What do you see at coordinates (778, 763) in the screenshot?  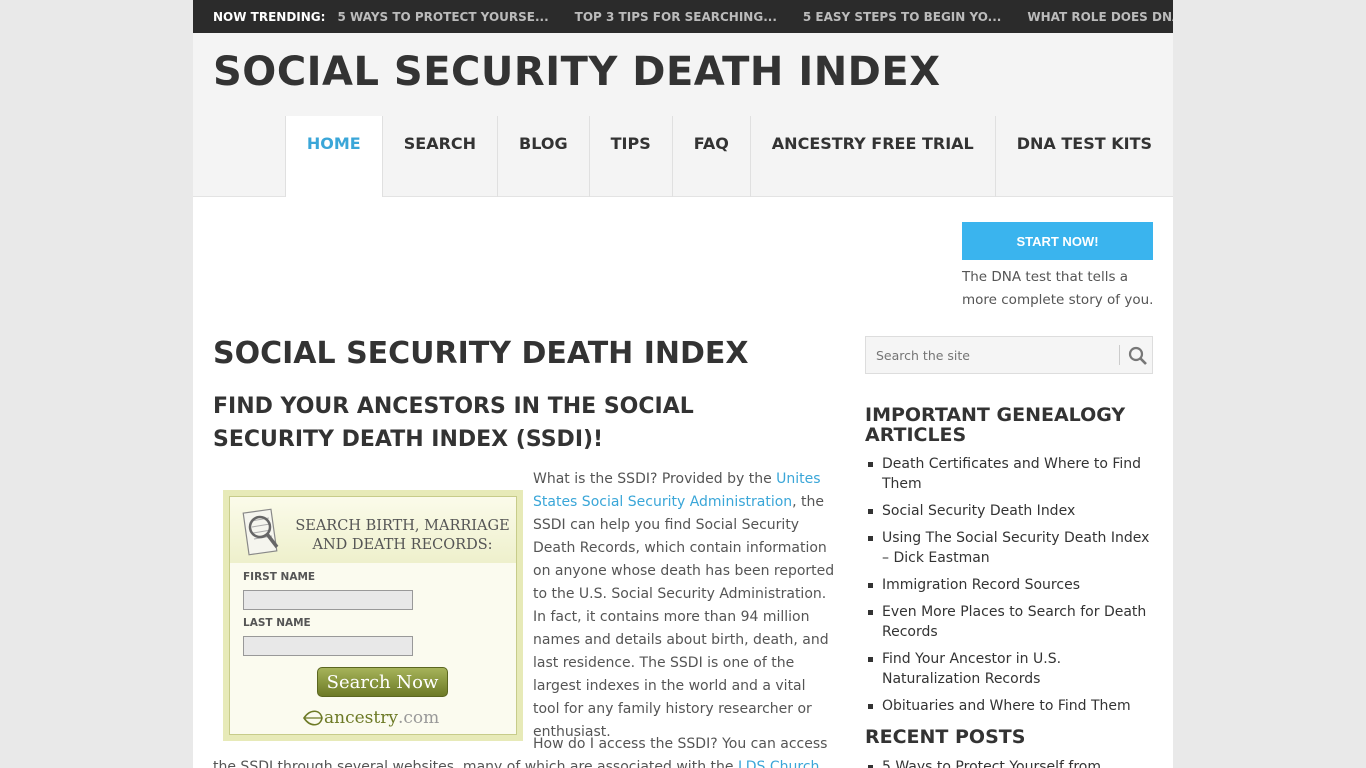 I see `lds-church-link: LDS Church` at bounding box center [778, 763].